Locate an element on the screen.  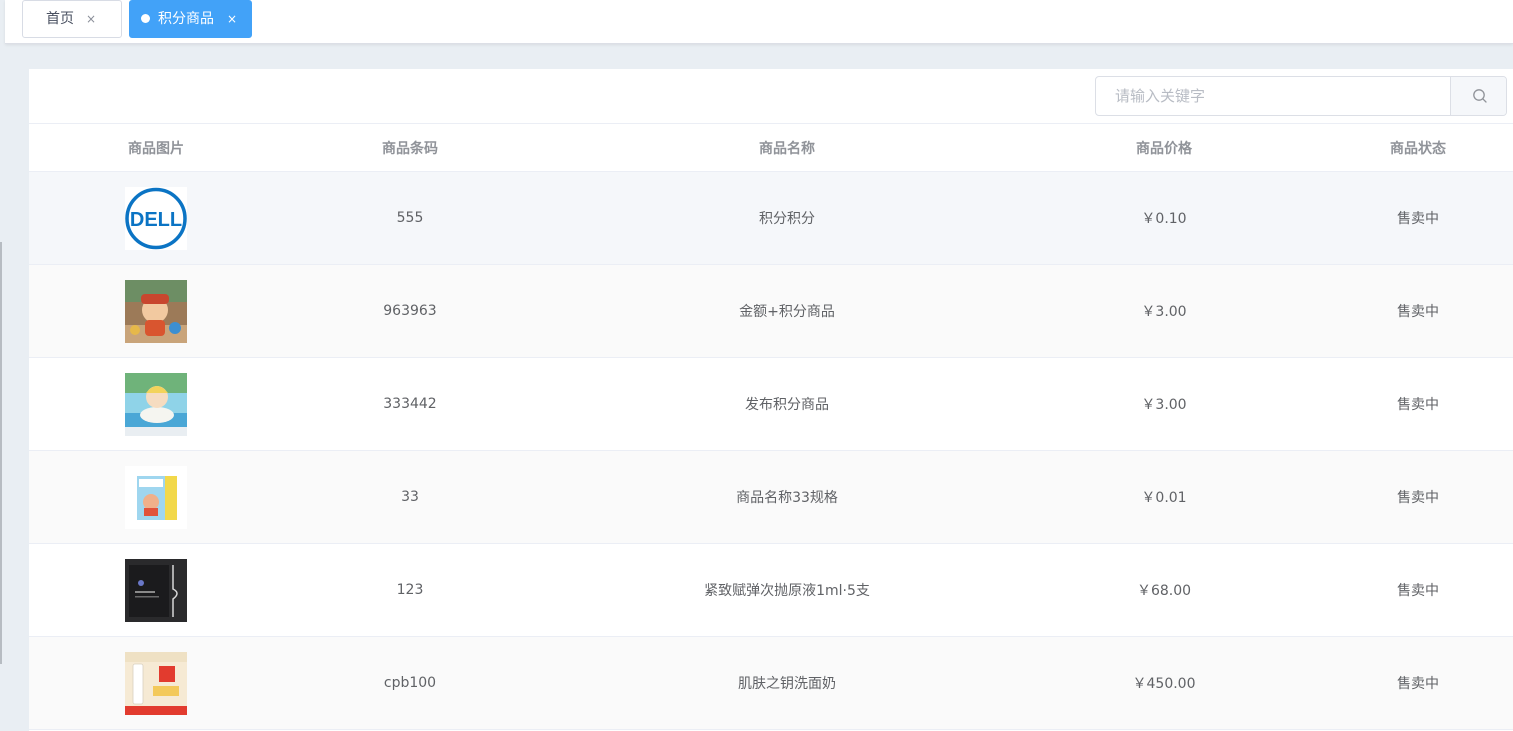
product-price: ￥68.00 is located at coordinates (1164, 591).